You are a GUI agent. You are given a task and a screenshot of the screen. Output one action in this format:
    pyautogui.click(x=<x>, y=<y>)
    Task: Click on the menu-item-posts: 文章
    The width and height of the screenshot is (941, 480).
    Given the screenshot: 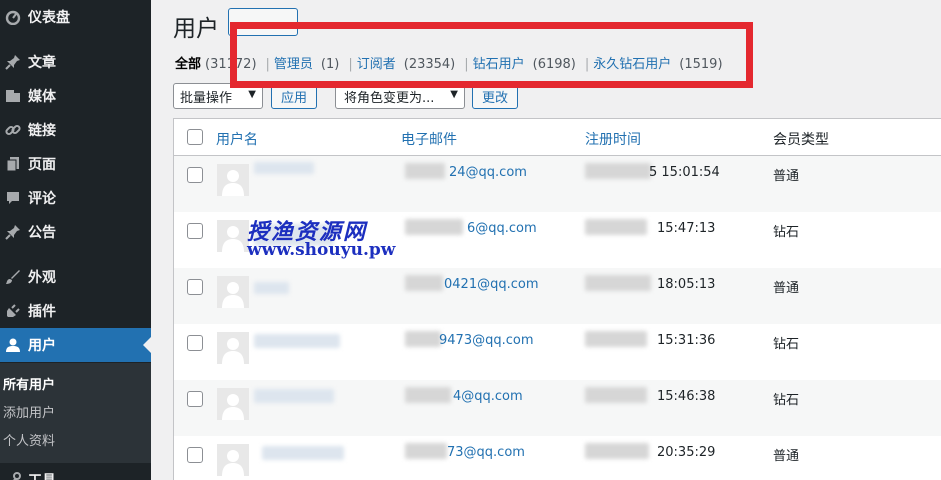 What is the action you would take?
    pyautogui.click(x=75, y=62)
    